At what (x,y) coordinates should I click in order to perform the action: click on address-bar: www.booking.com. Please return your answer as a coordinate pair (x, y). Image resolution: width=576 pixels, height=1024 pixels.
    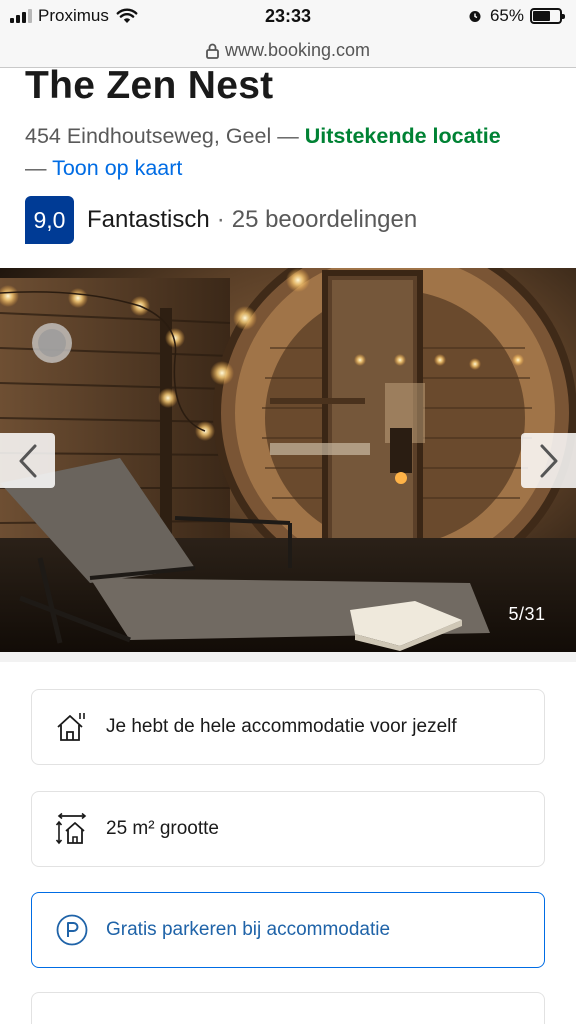
    Looking at the image, I should click on (288, 51).